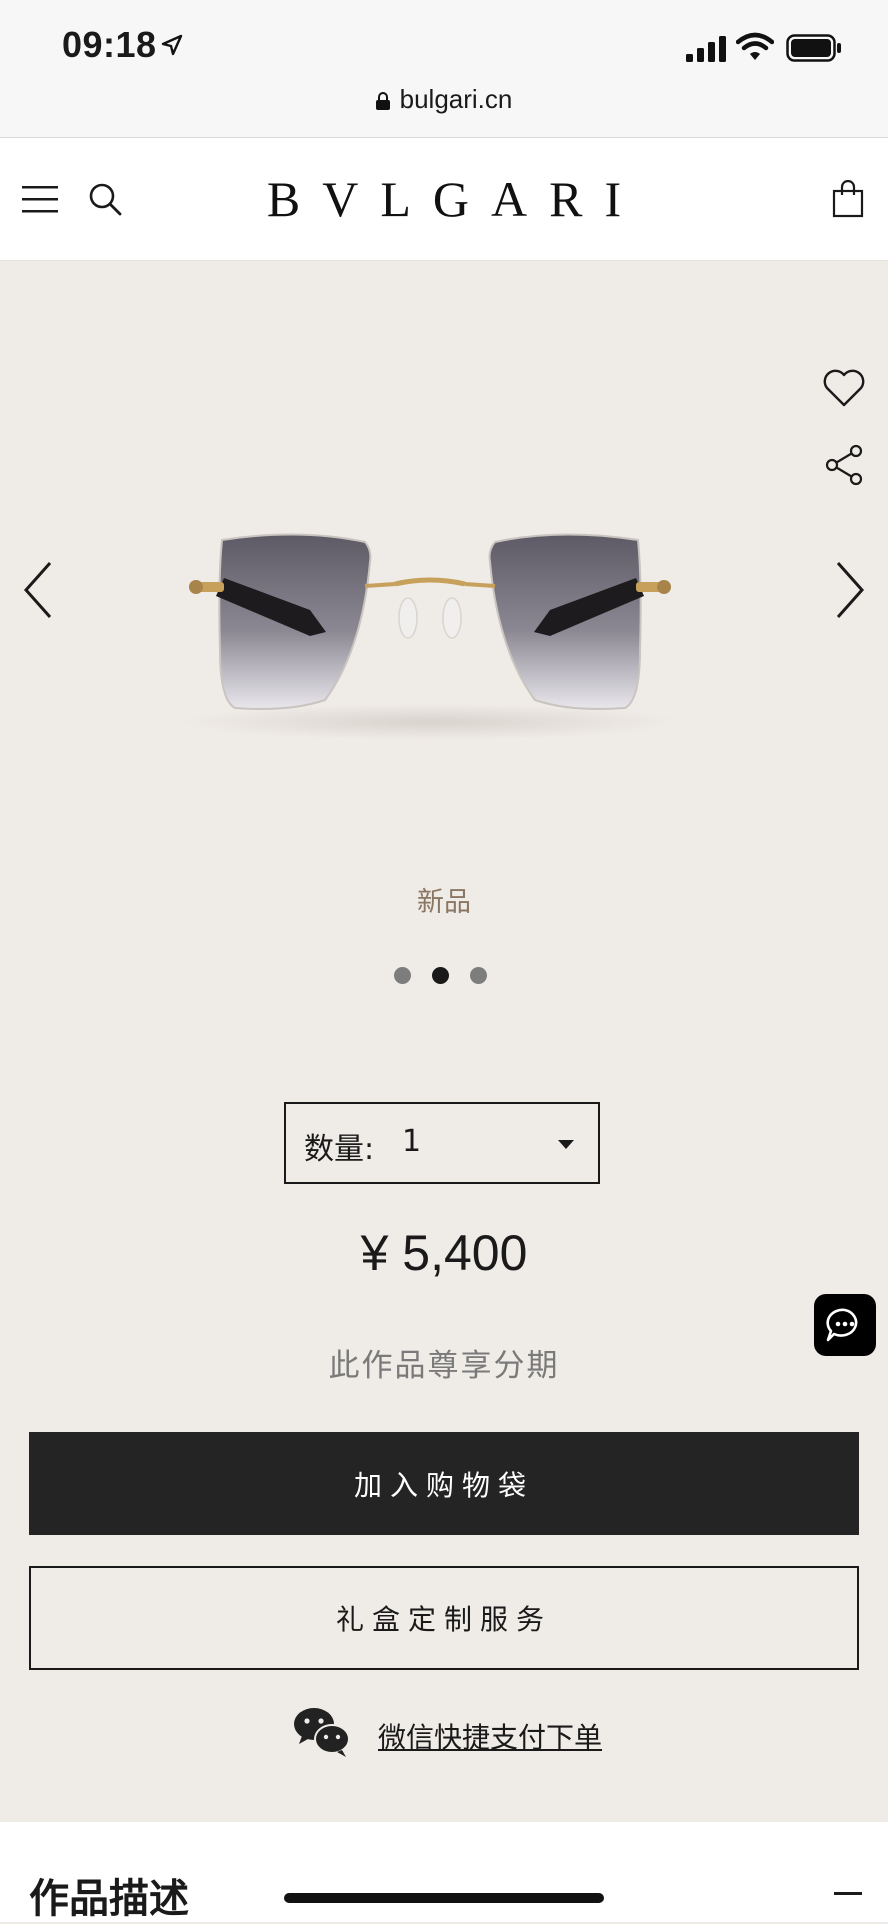  Describe the element at coordinates (444, 69) in the screenshot. I see `browser-status-bar: 09:18 bulgari.cn` at that location.